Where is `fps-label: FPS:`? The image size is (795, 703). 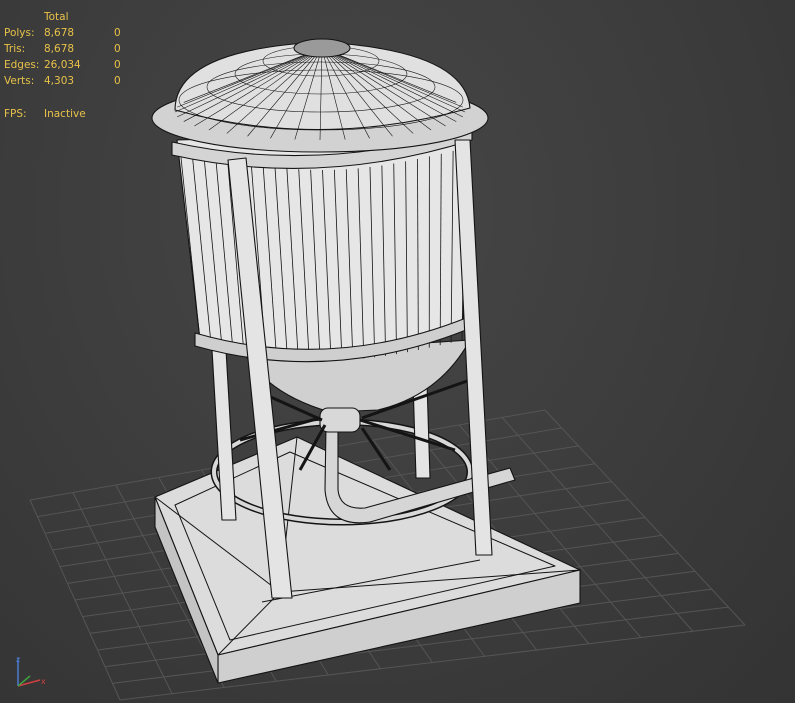
fps-label: FPS: is located at coordinates (15, 114).